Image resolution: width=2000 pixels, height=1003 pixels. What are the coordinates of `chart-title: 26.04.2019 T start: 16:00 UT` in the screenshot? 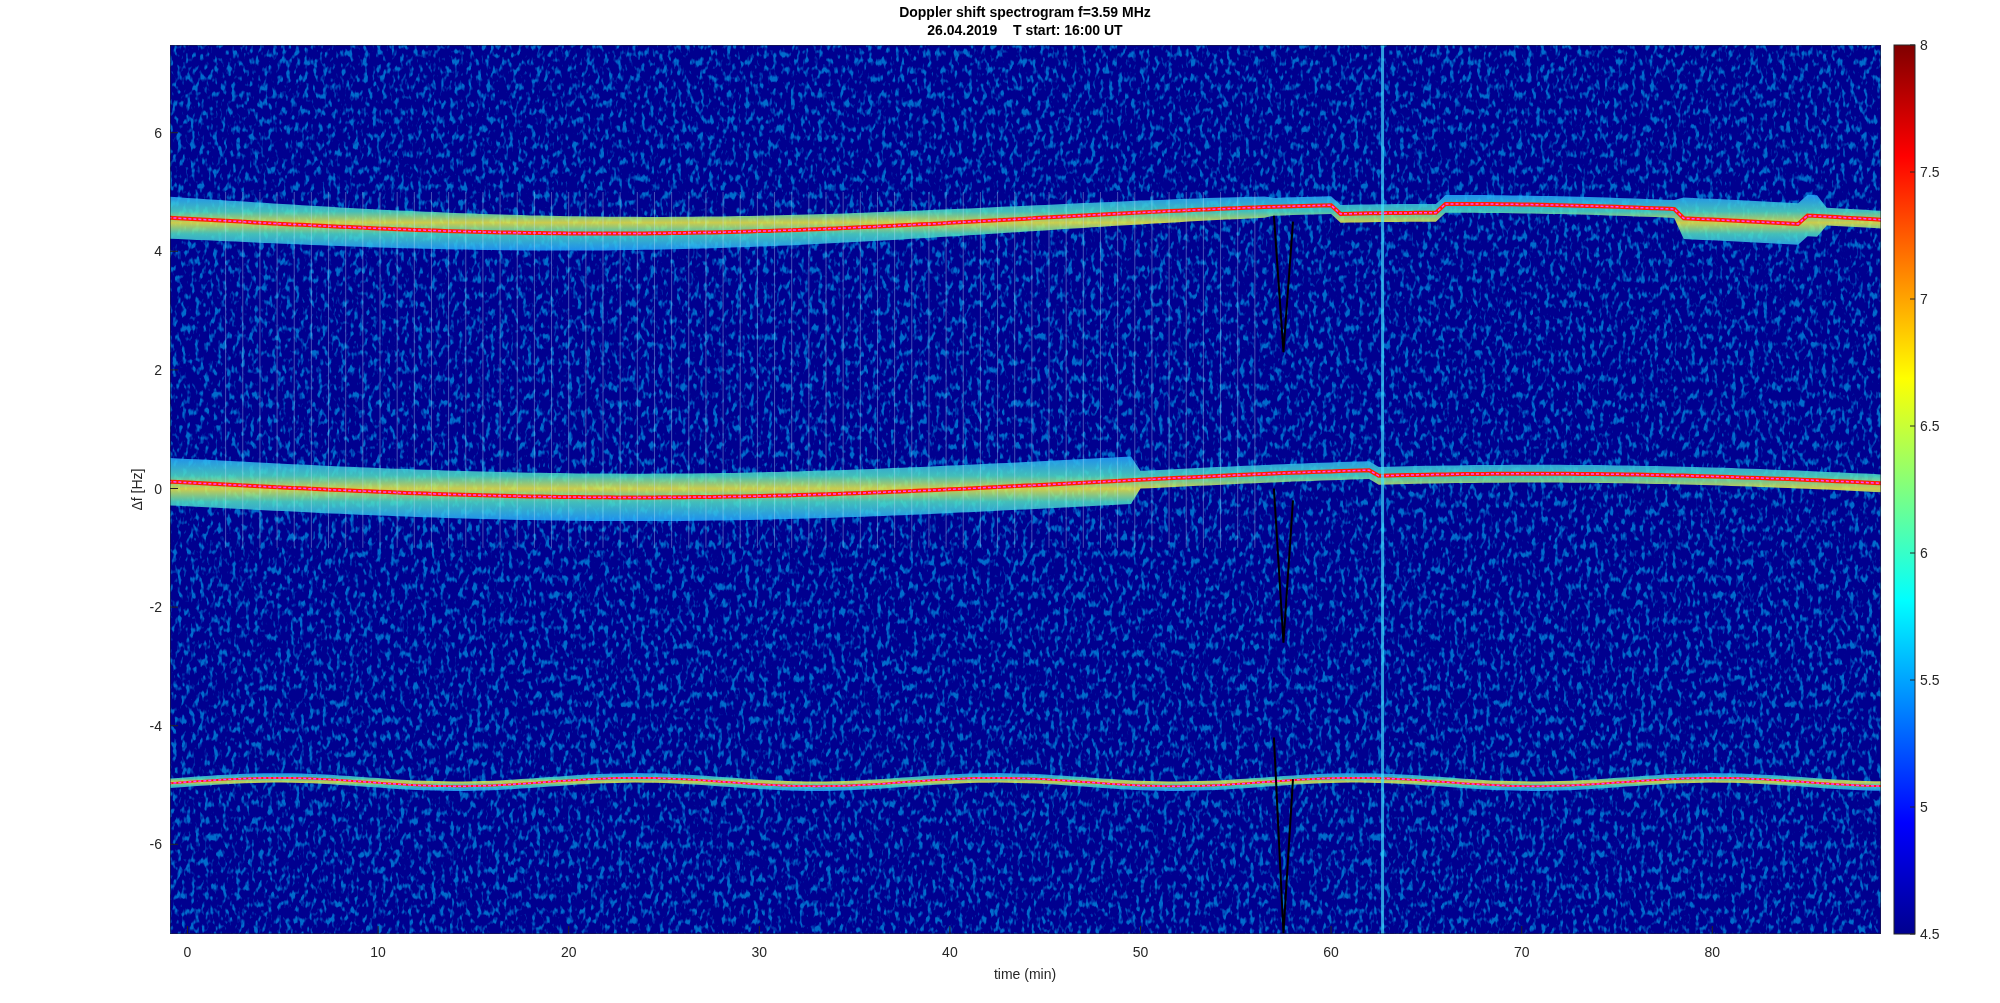 It's located at (1025, 30).